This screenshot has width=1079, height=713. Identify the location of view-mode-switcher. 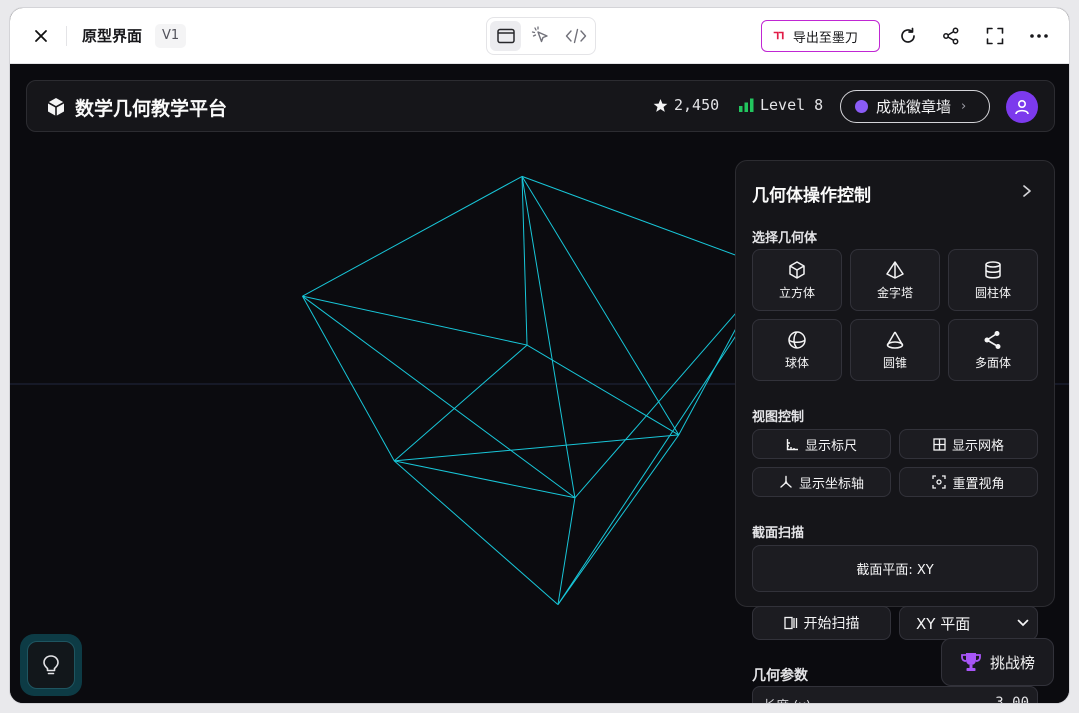
(541, 36).